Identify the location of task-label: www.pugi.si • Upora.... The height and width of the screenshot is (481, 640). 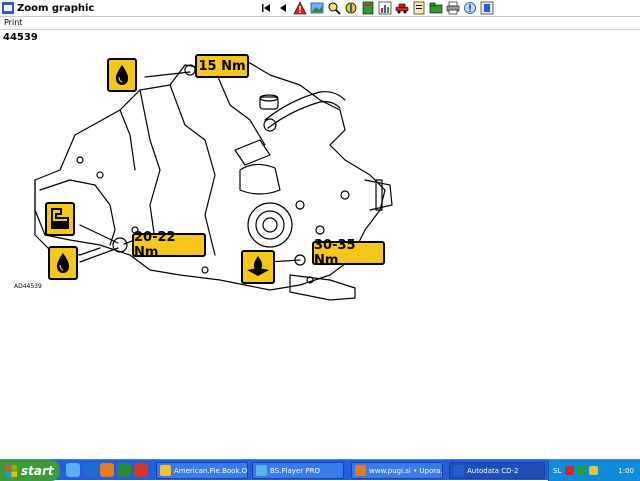
(405, 470).